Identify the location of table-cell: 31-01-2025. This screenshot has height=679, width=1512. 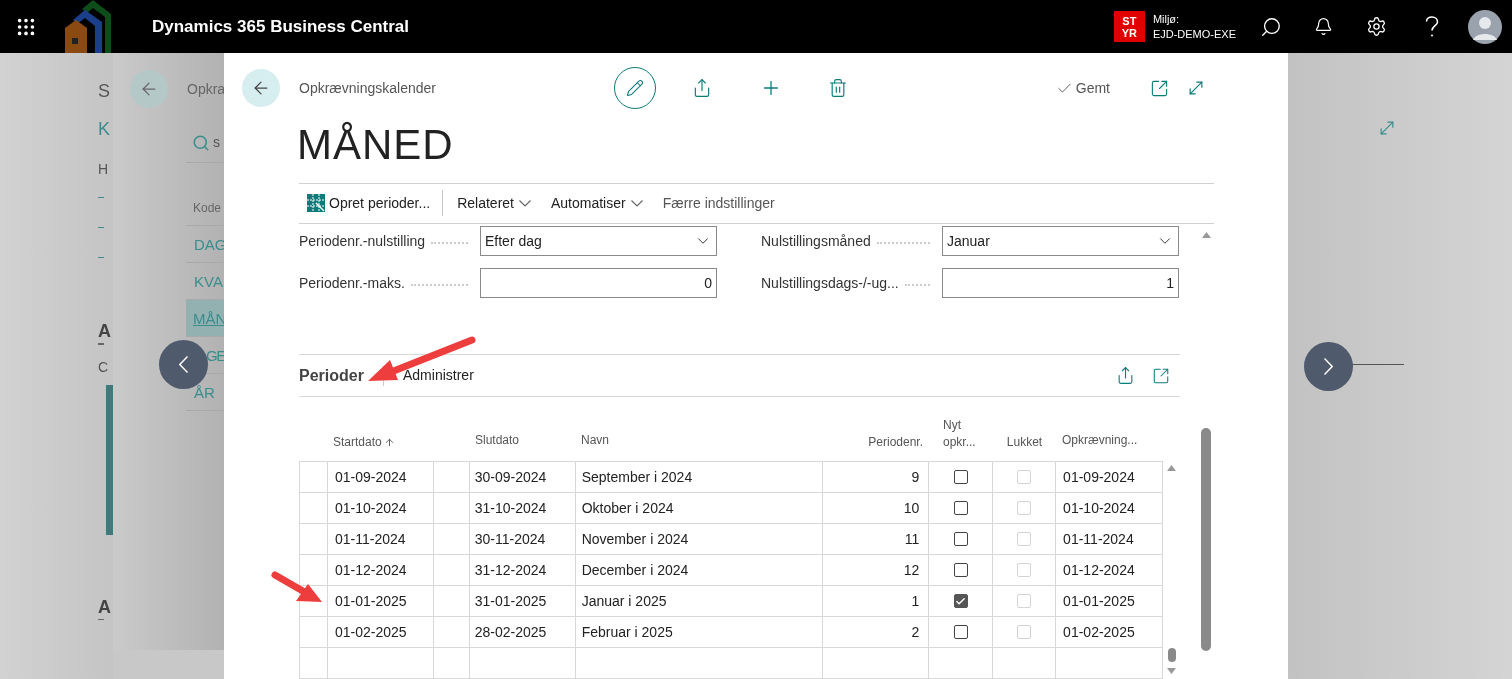
(522, 601).